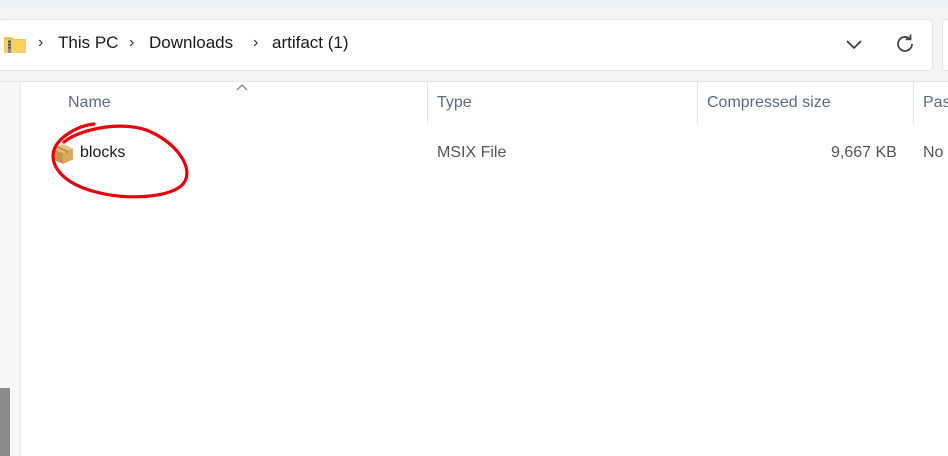 The image size is (948, 456). I want to click on scrollbar-thumb, so click(5, 422).